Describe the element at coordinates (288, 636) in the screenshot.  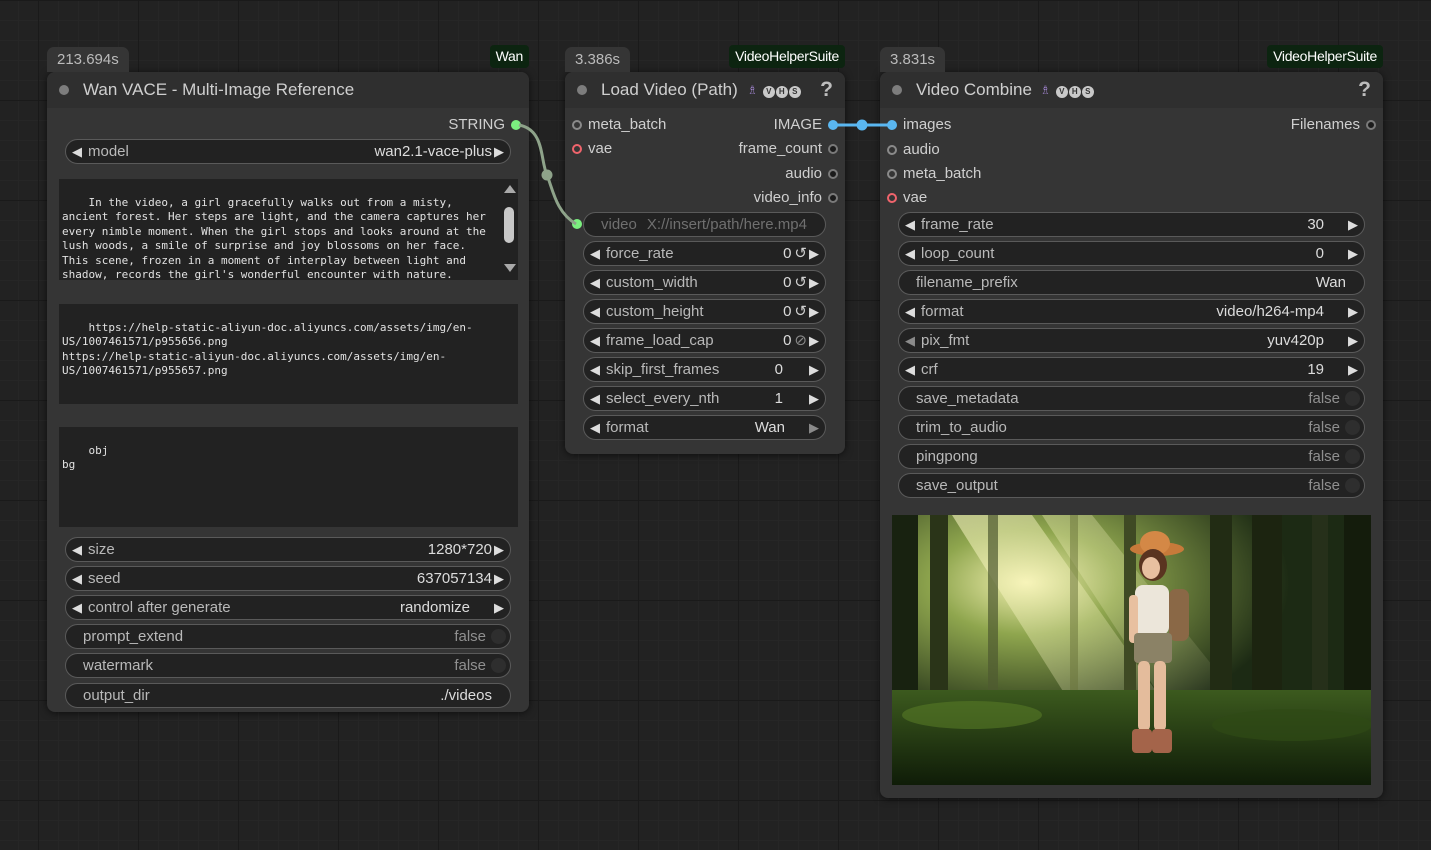
I see `prompt-extend-toggle: prompt_extend false` at that location.